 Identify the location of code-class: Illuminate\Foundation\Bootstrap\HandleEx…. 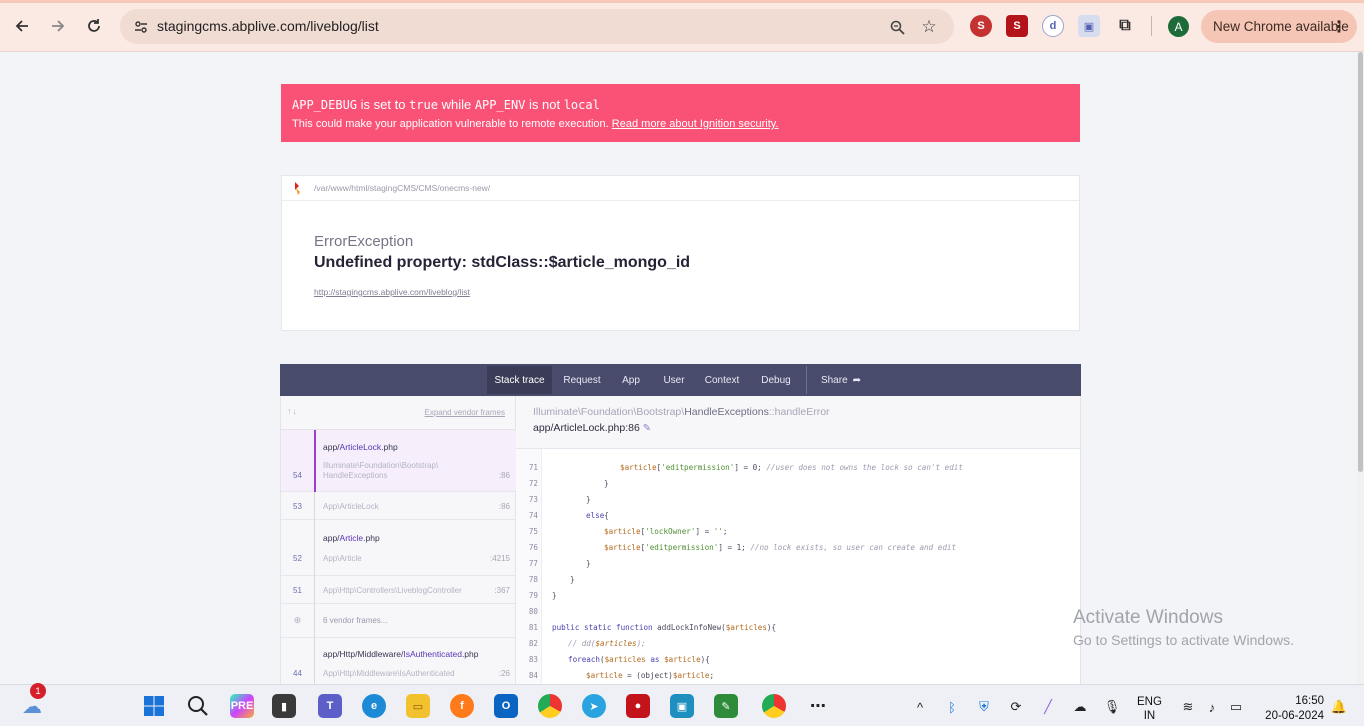
(681, 412).